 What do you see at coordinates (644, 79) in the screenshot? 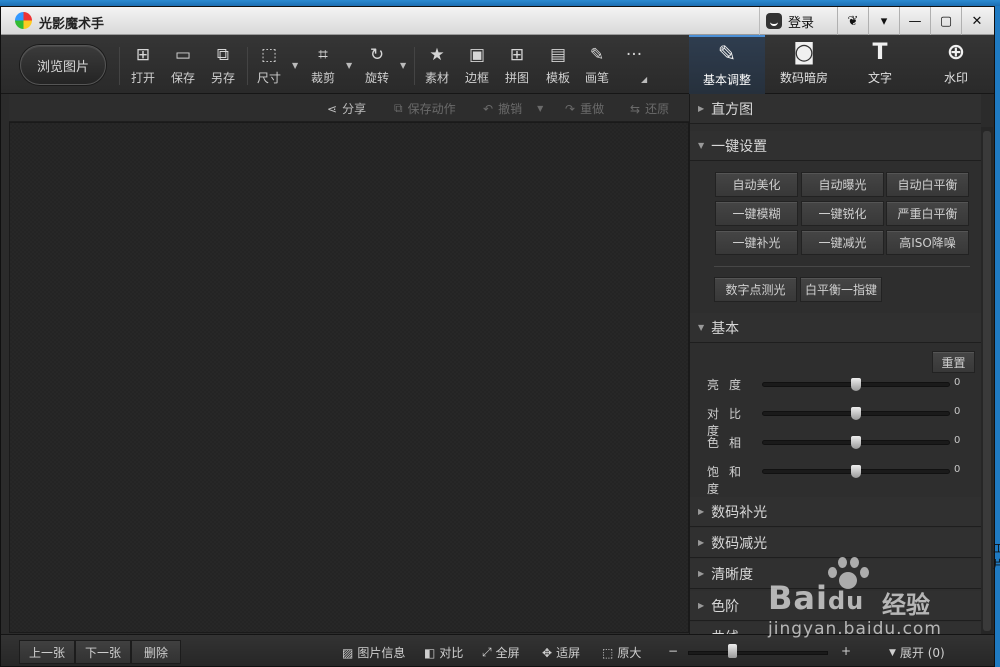
I see `more-expand-icon: ◢` at bounding box center [644, 79].